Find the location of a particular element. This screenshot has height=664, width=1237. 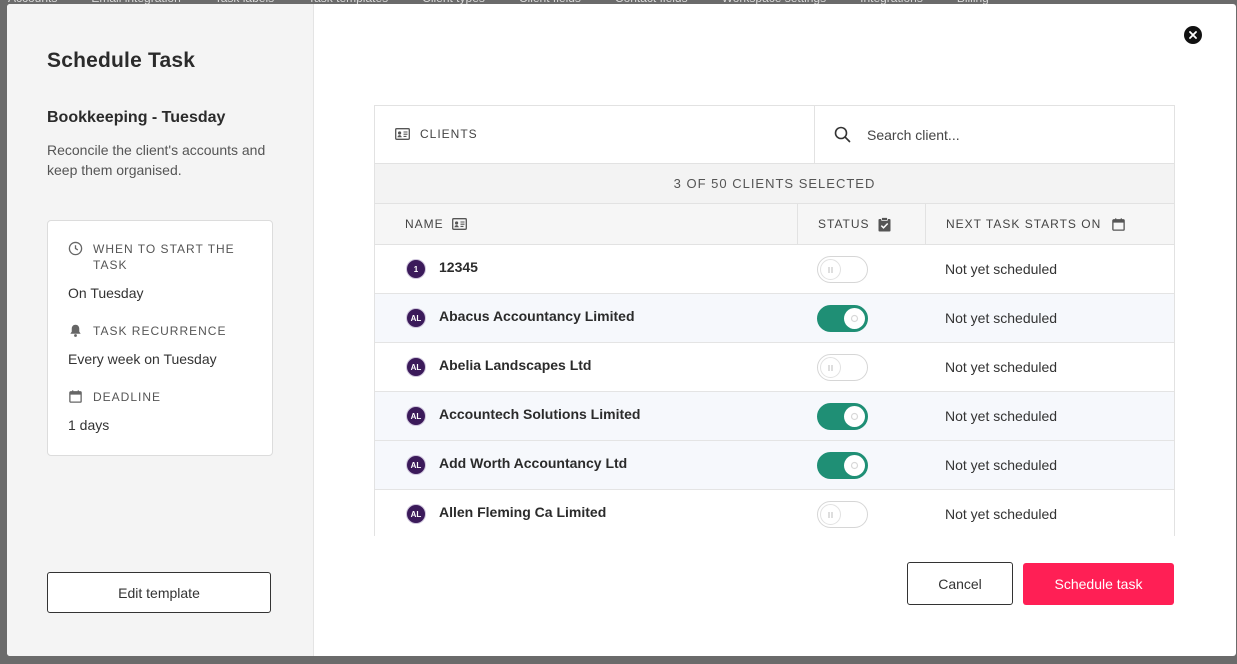

client-name: 12345 is located at coordinates (458, 267).